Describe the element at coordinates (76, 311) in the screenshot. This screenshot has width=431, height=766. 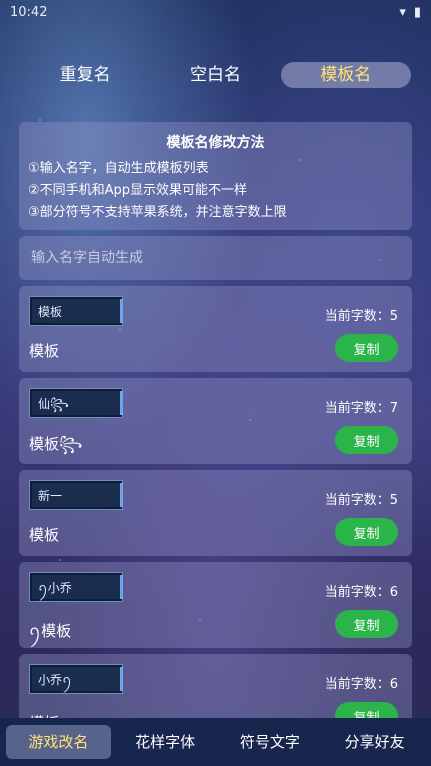
I see `template-preview: 模板` at that location.